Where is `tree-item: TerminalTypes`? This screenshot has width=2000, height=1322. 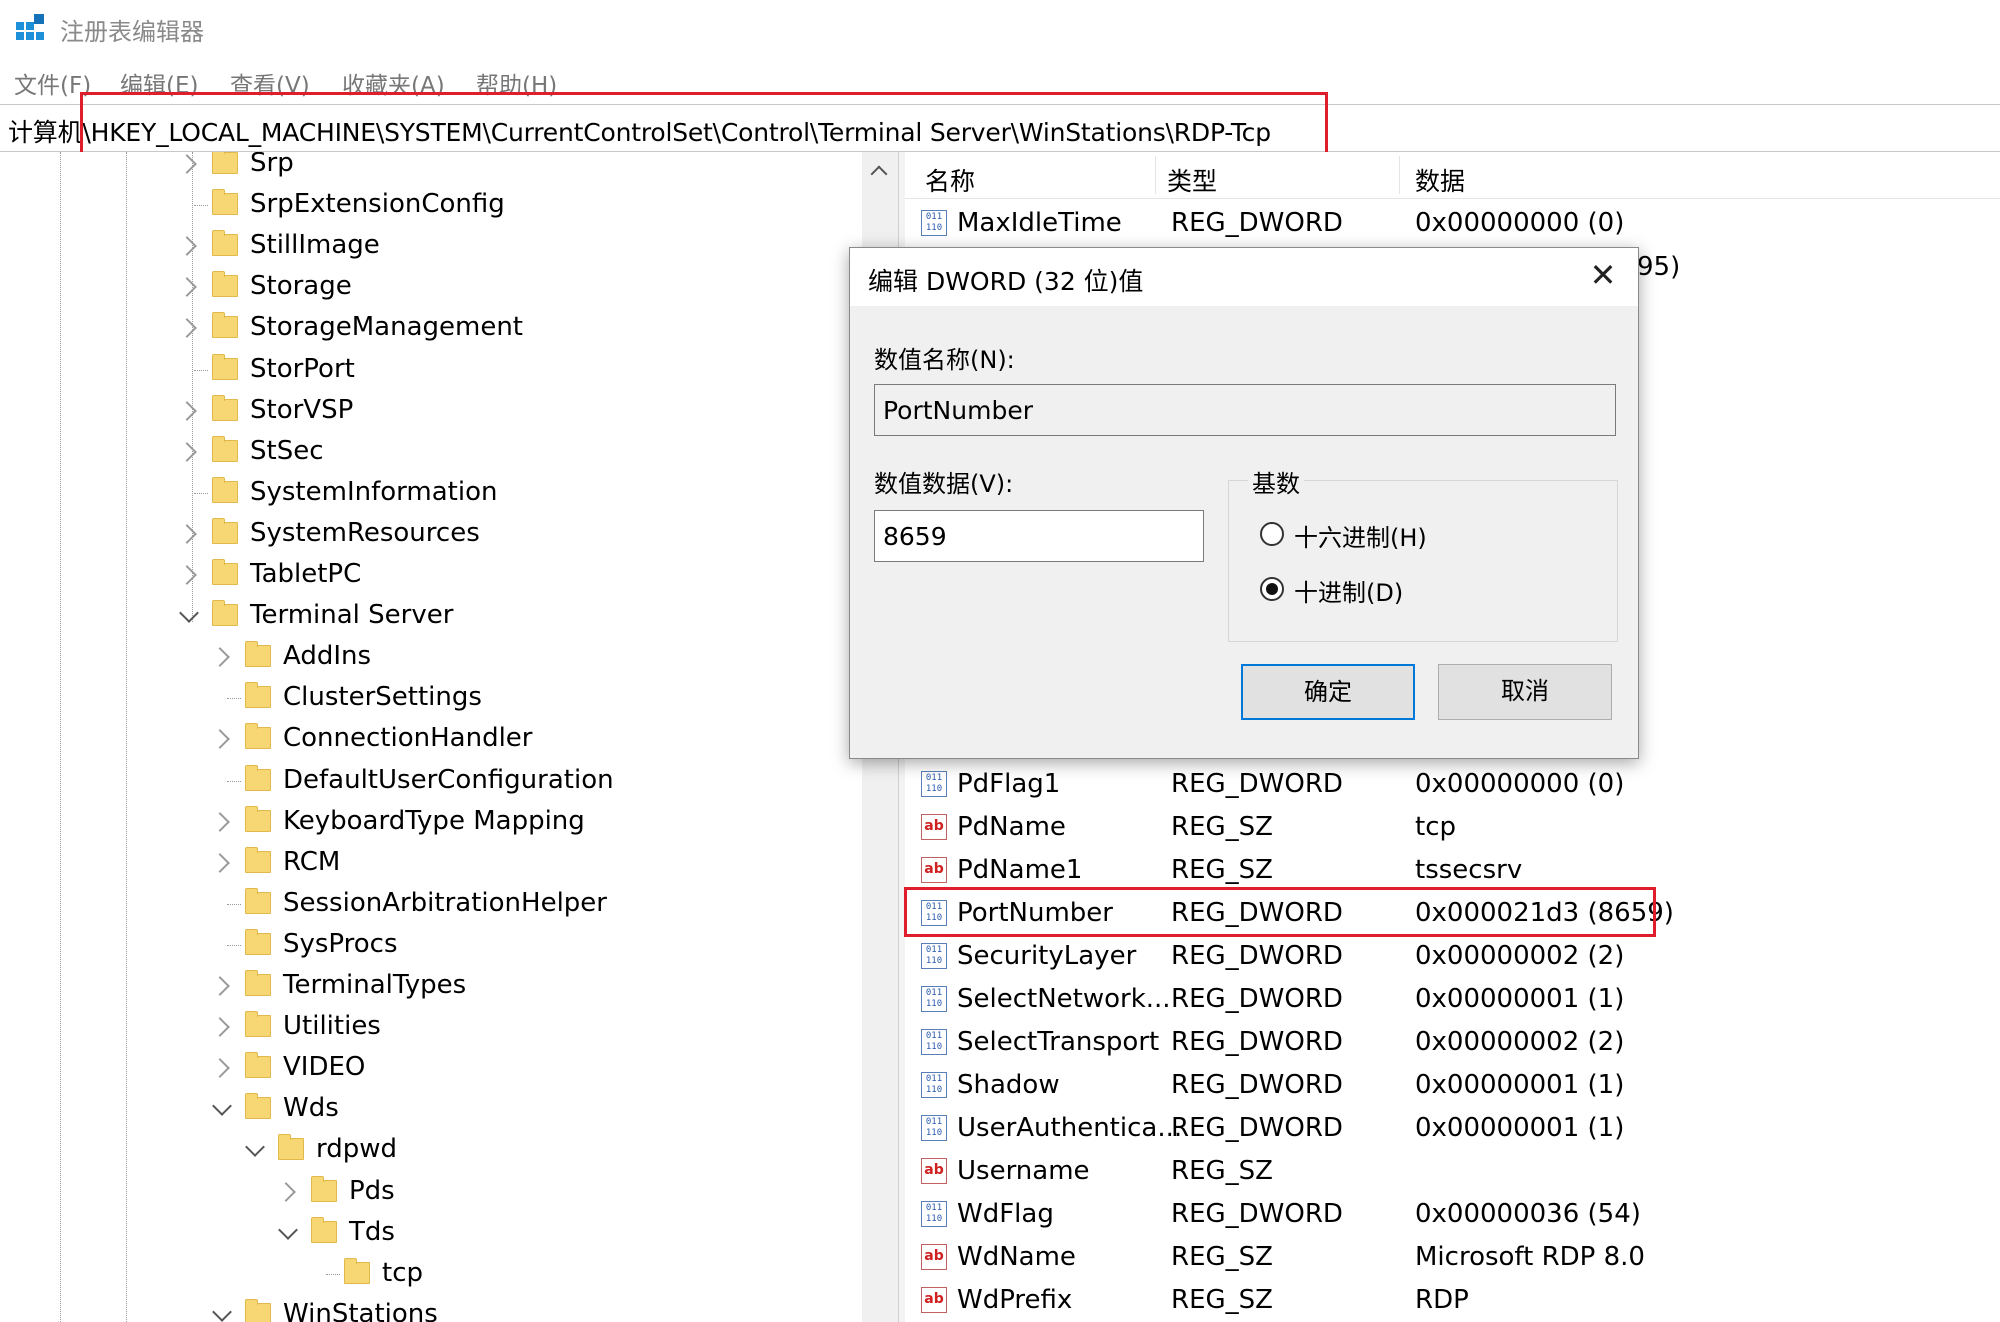
tree-item: TerminalTypes is located at coordinates (430, 986).